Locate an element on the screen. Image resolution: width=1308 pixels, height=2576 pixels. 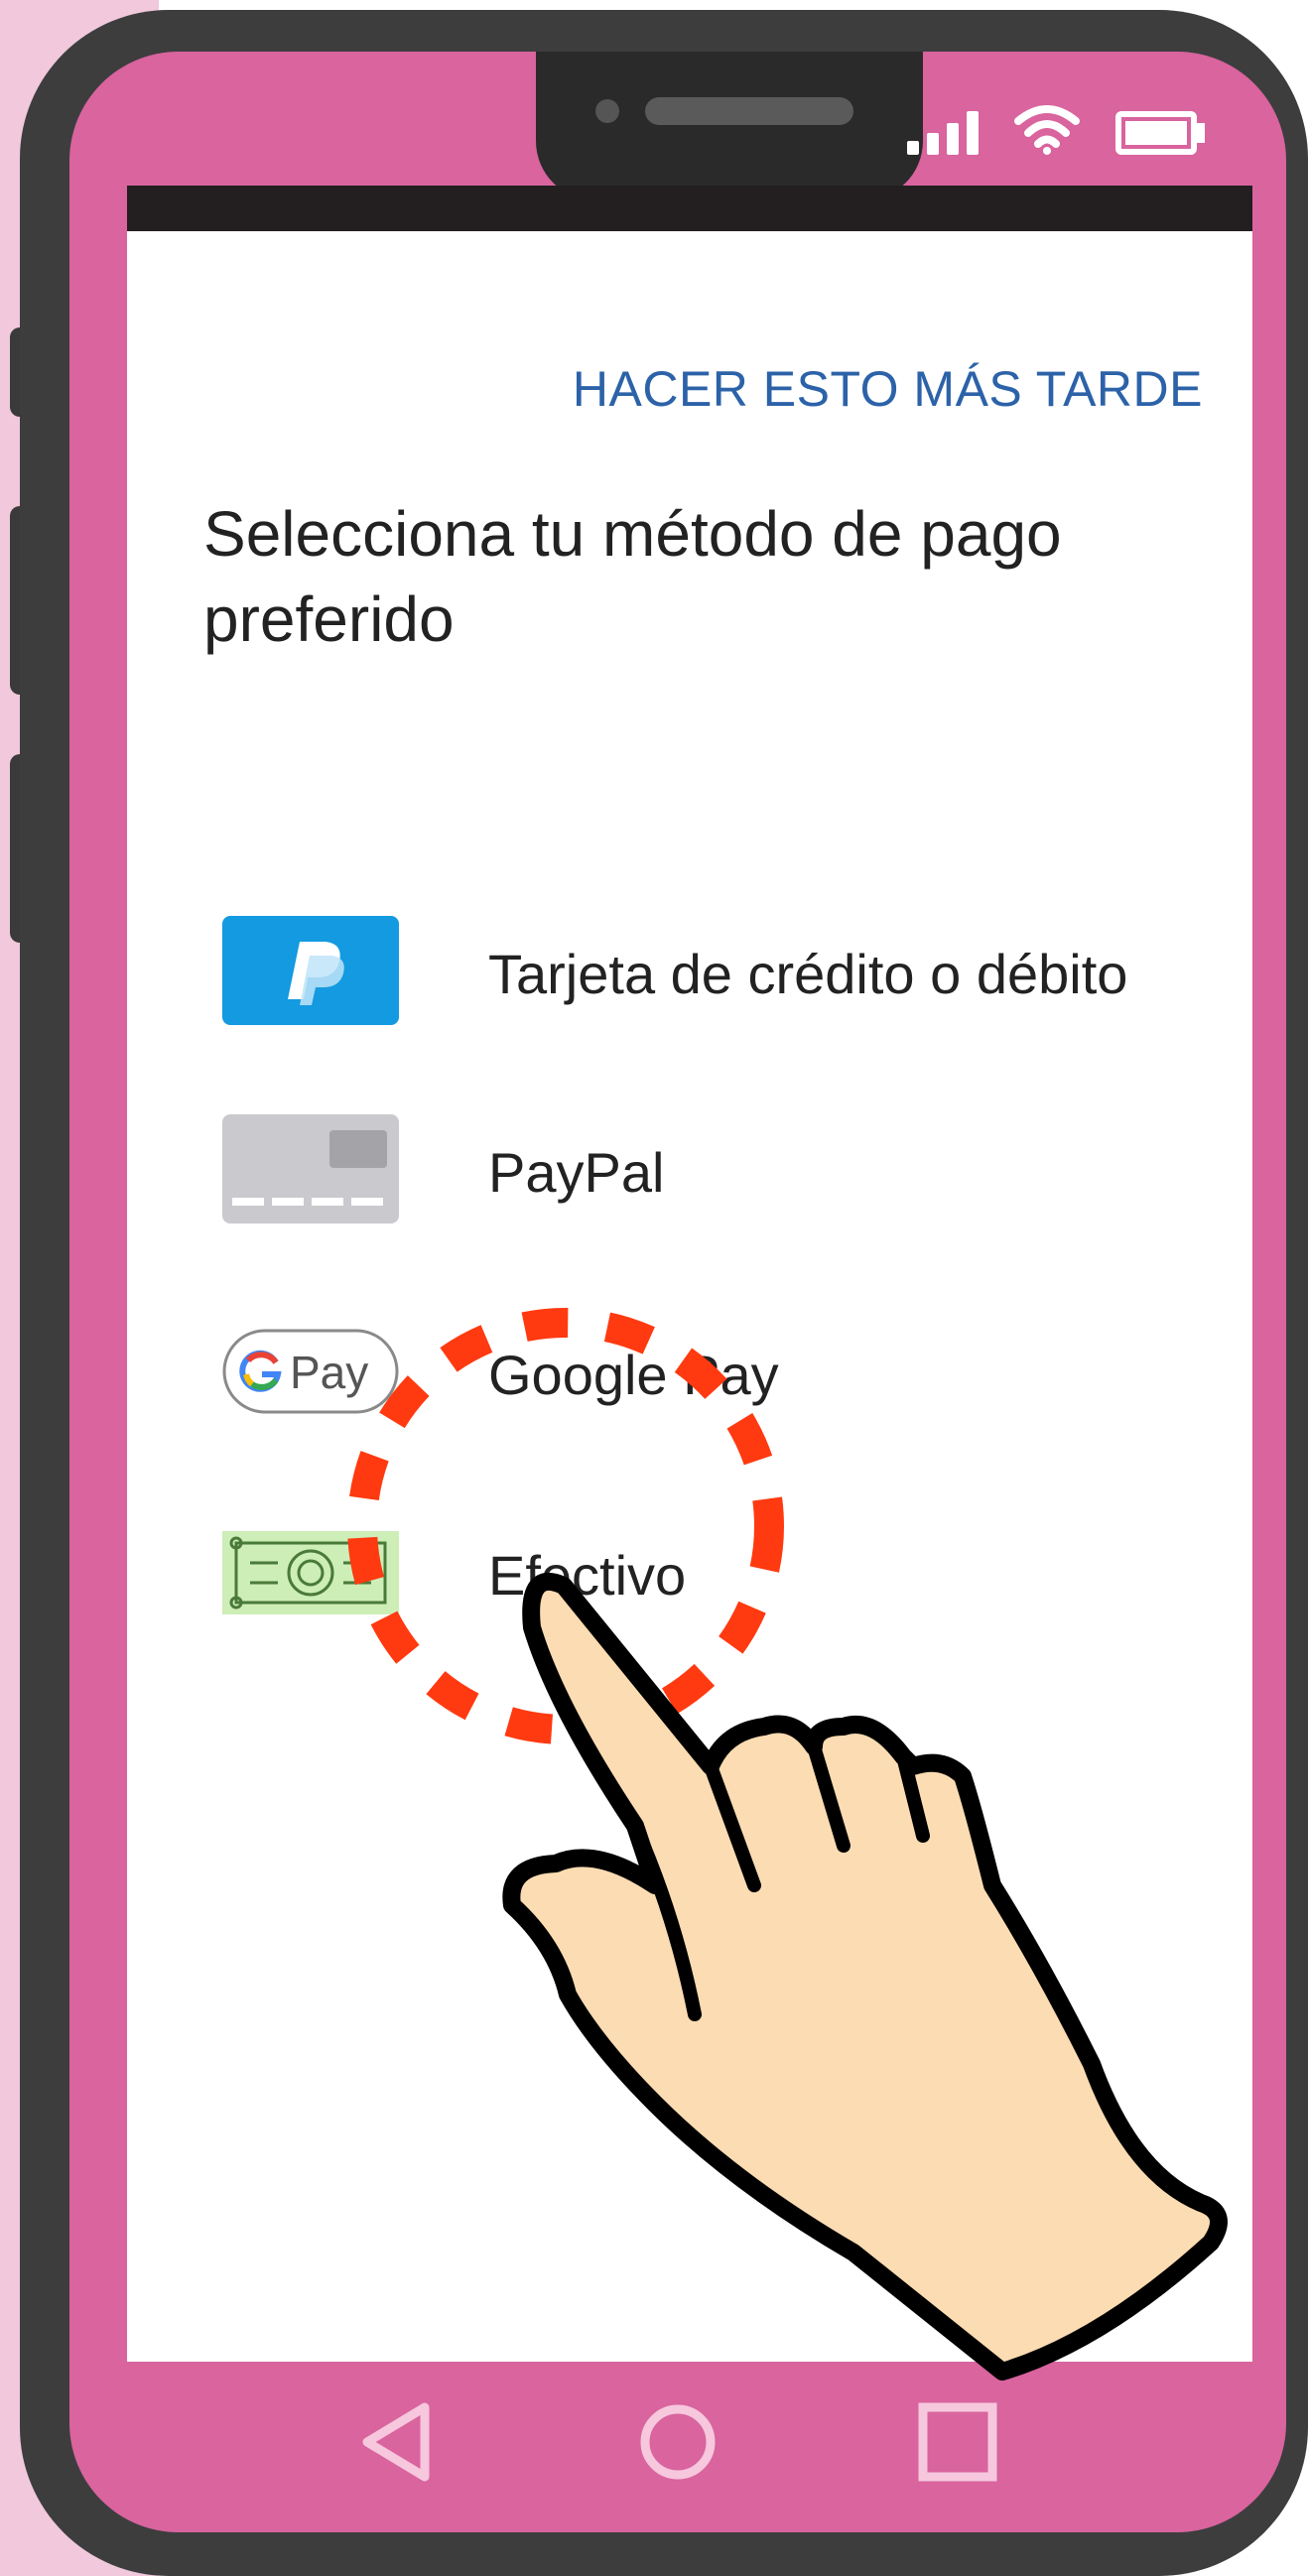
notch is located at coordinates (729, 126).